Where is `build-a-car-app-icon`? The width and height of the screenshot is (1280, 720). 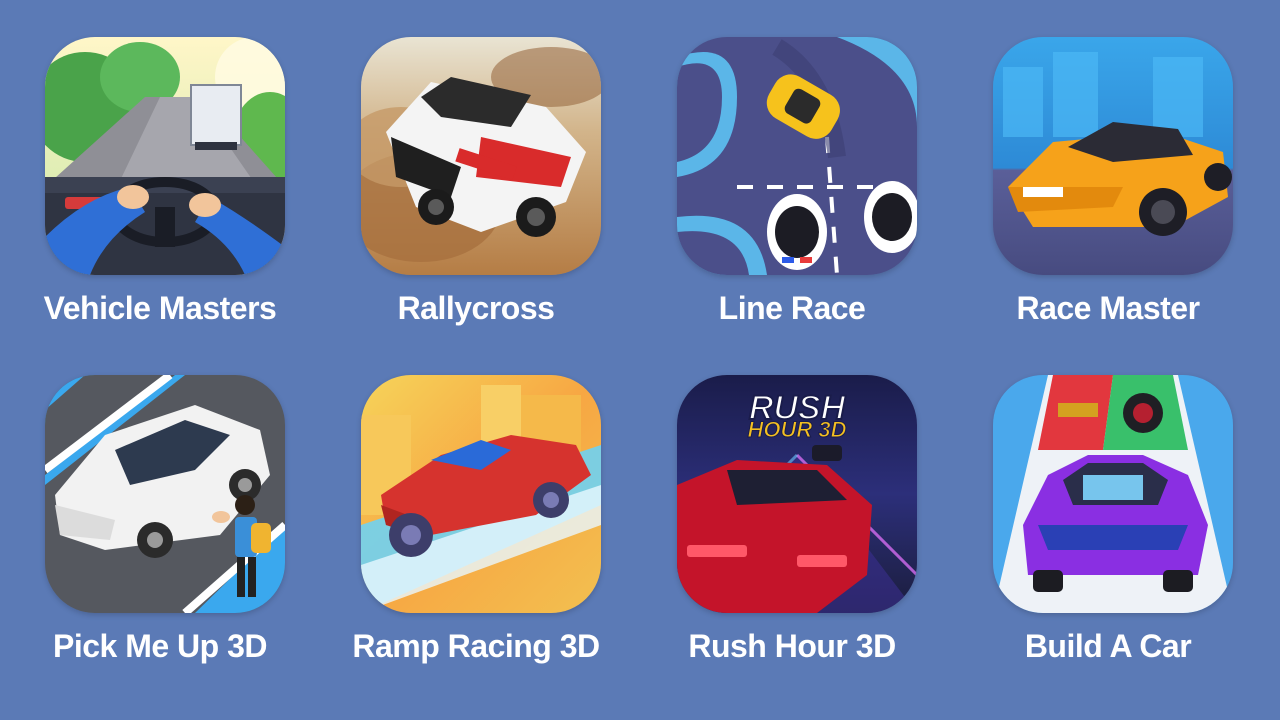
build-a-car-app-icon is located at coordinates (1113, 494).